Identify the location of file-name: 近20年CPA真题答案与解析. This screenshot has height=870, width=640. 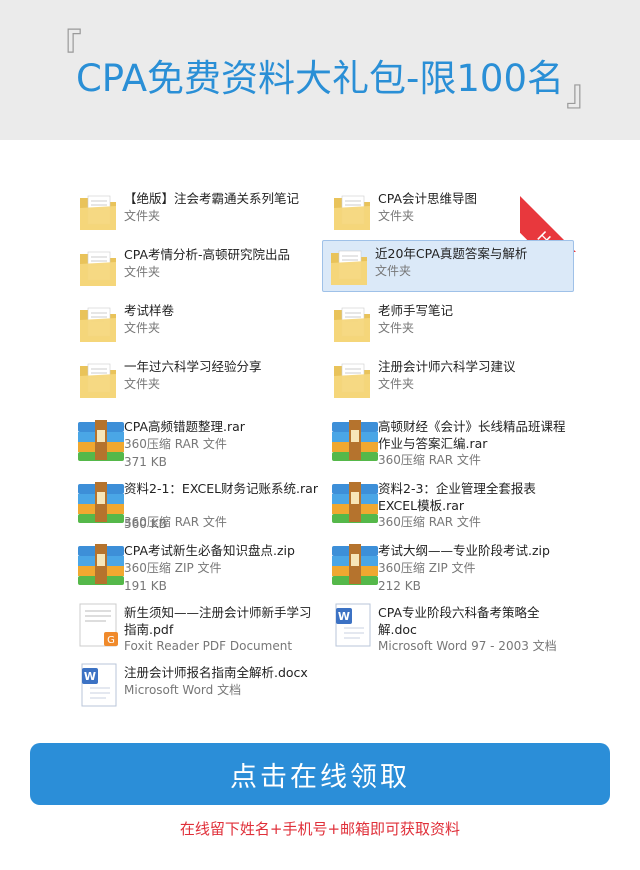
(451, 253).